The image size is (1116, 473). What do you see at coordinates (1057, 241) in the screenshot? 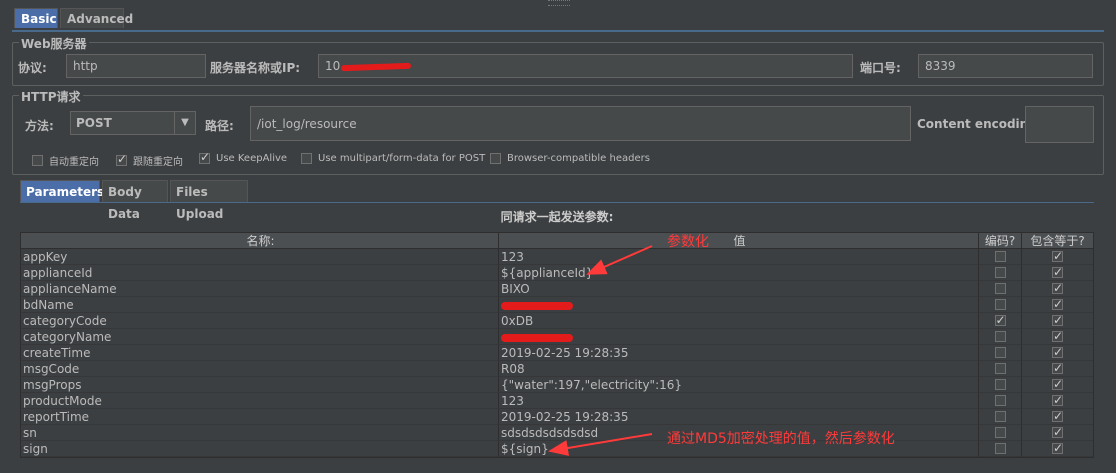
I see `header-include-equals: 包含等于?` at bounding box center [1057, 241].